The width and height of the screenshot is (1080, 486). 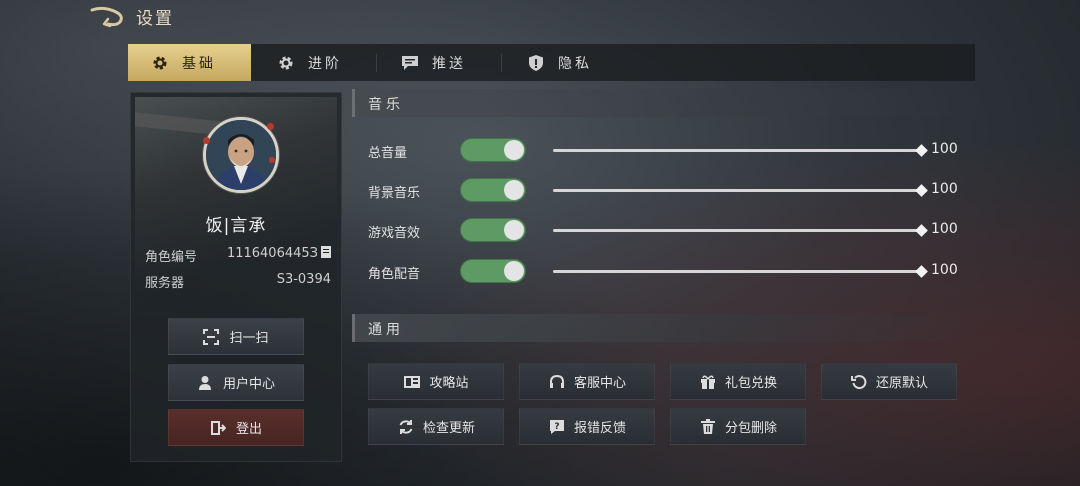 I want to click on shield-icon, so click(x=536, y=63).